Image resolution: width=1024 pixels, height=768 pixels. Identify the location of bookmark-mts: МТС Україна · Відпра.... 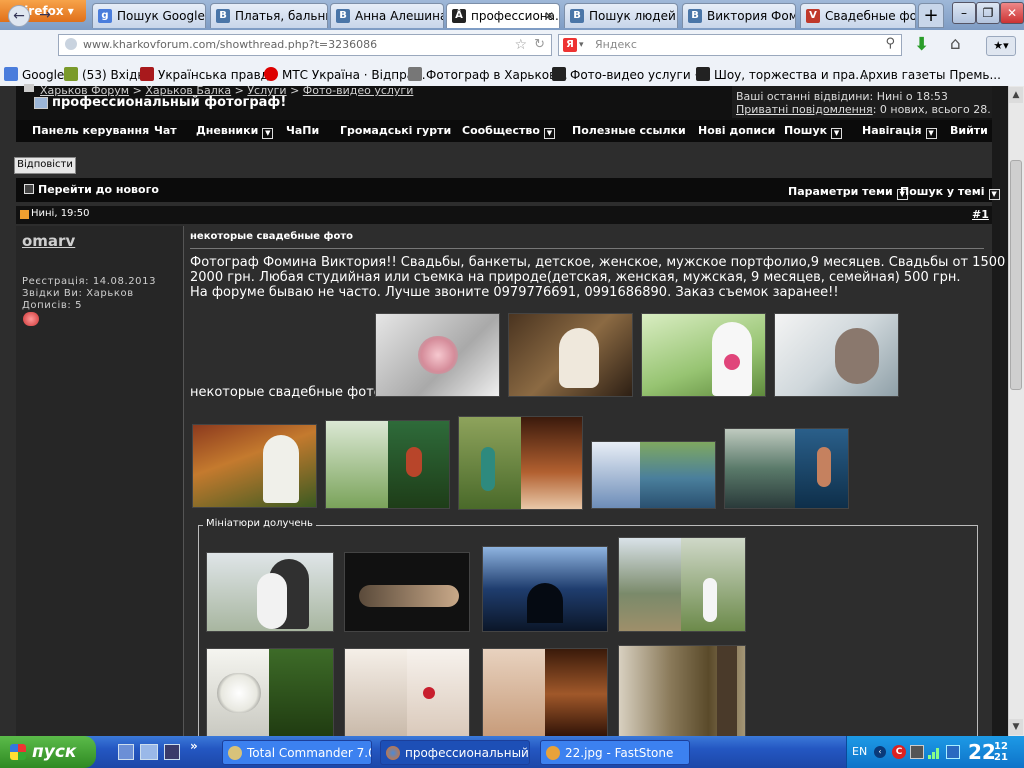
(345, 75).